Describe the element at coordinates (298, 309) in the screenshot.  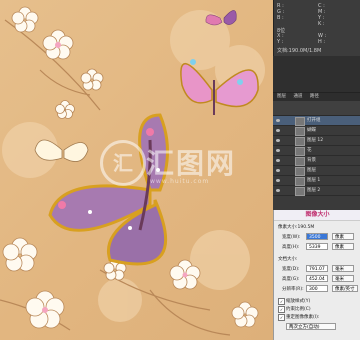
I see `constrain-label: 约束比例(C)` at that location.